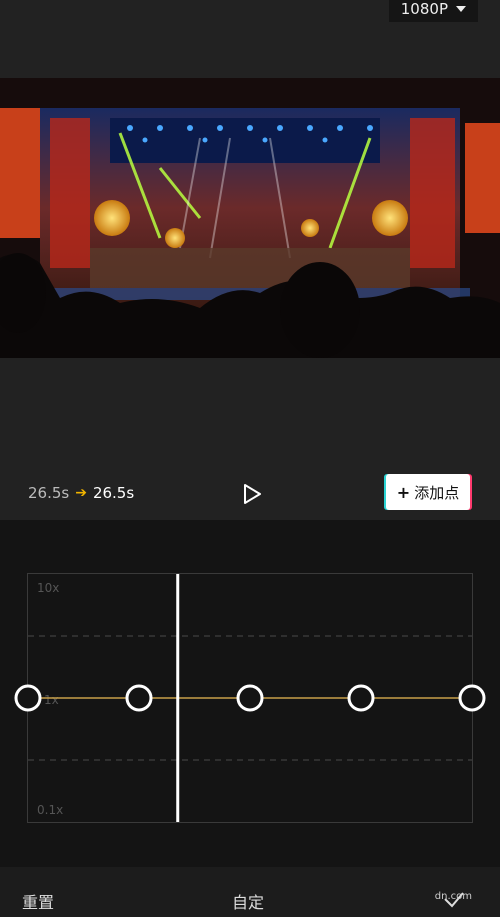  I want to click on resolution-label: 1080P, so click(424, 9).